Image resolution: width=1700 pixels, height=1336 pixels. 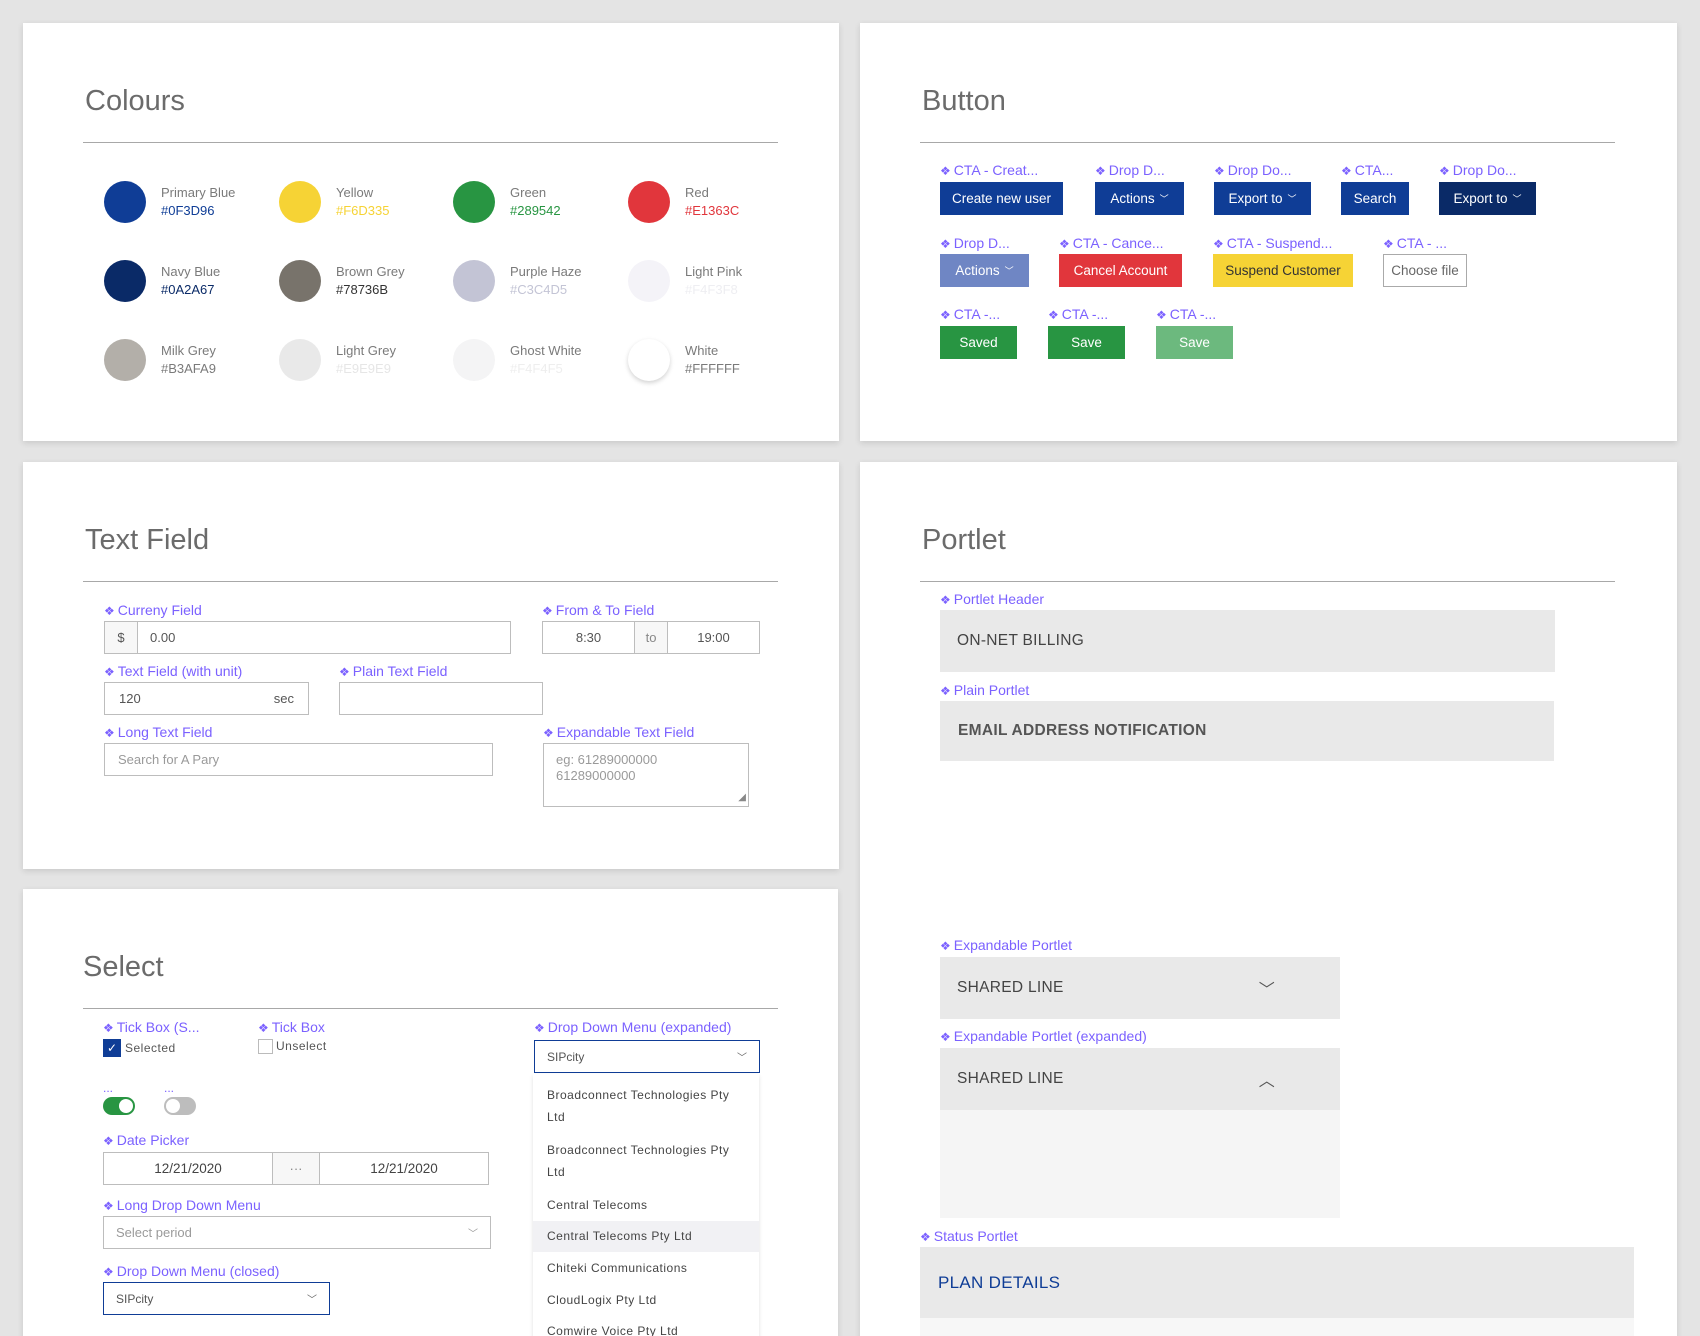 What do you see at coordinates (1266, 1081) in the screenshot?
I see `chevron-up-icon: ︿` at bounding box center [1266, 1081].